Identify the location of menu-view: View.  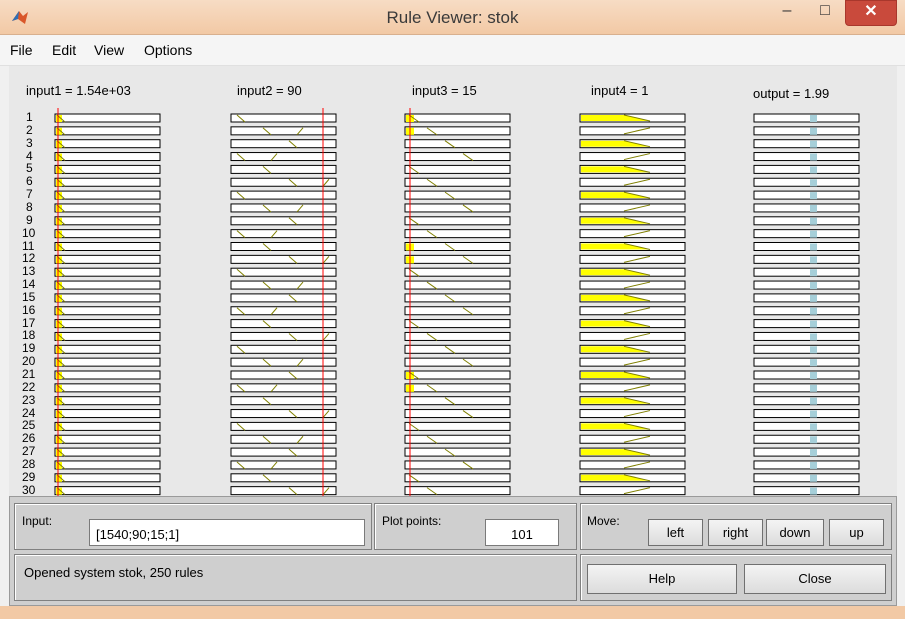
(109, 50).